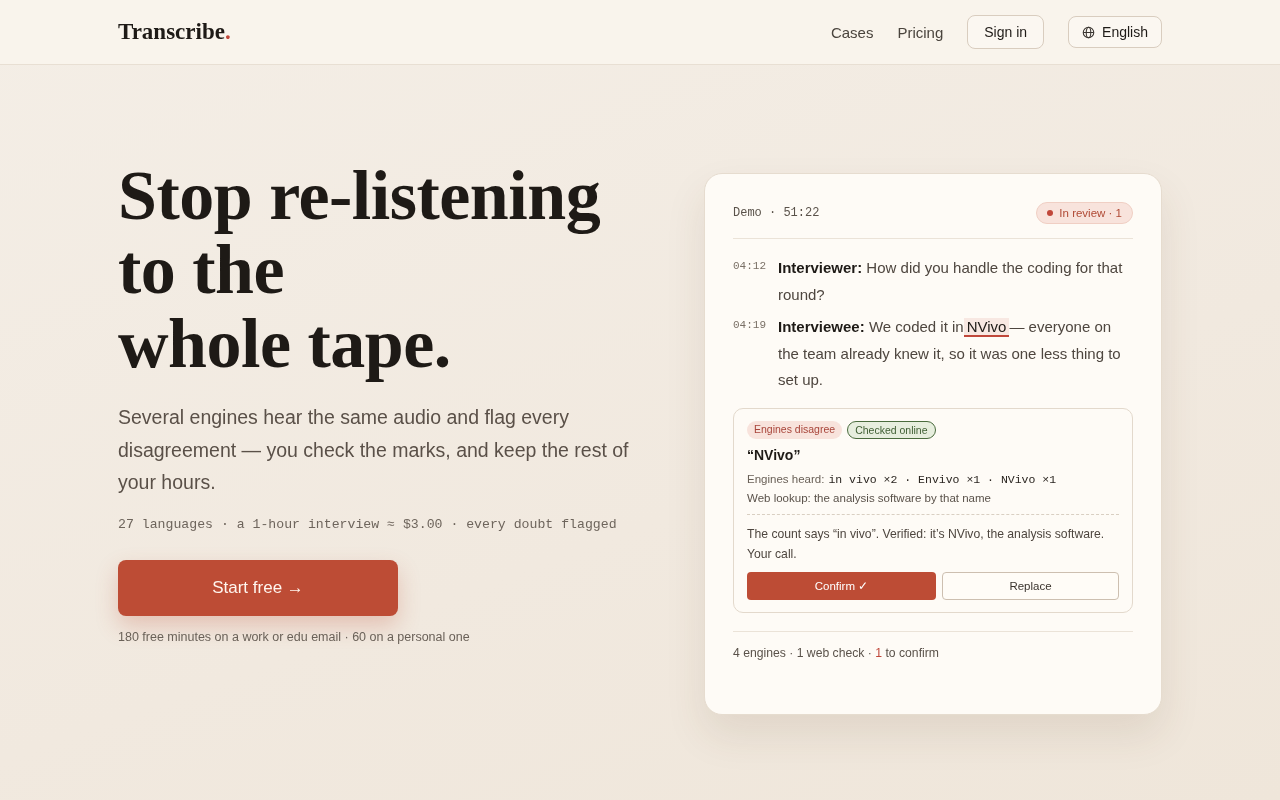  What do you see at coordinates (852, 32) in the screenshot?
I see `nav-link: Cases` at bounding box center [852, 32].